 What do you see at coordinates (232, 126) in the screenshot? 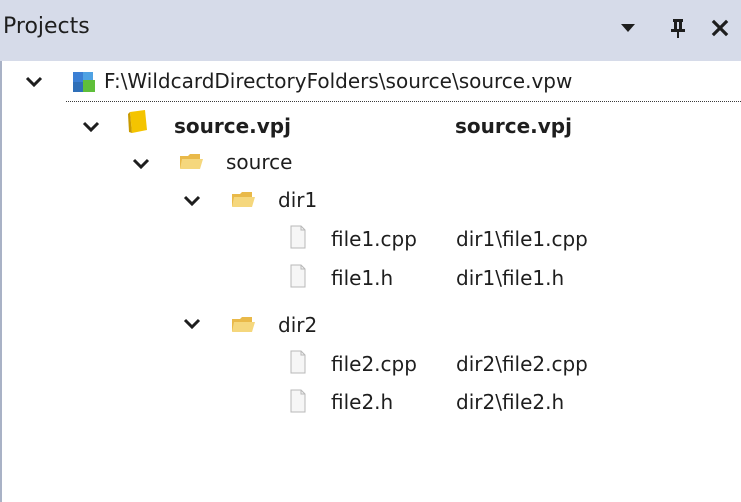
I see `project-label: source.vpj` at bounding box center [232, 126].